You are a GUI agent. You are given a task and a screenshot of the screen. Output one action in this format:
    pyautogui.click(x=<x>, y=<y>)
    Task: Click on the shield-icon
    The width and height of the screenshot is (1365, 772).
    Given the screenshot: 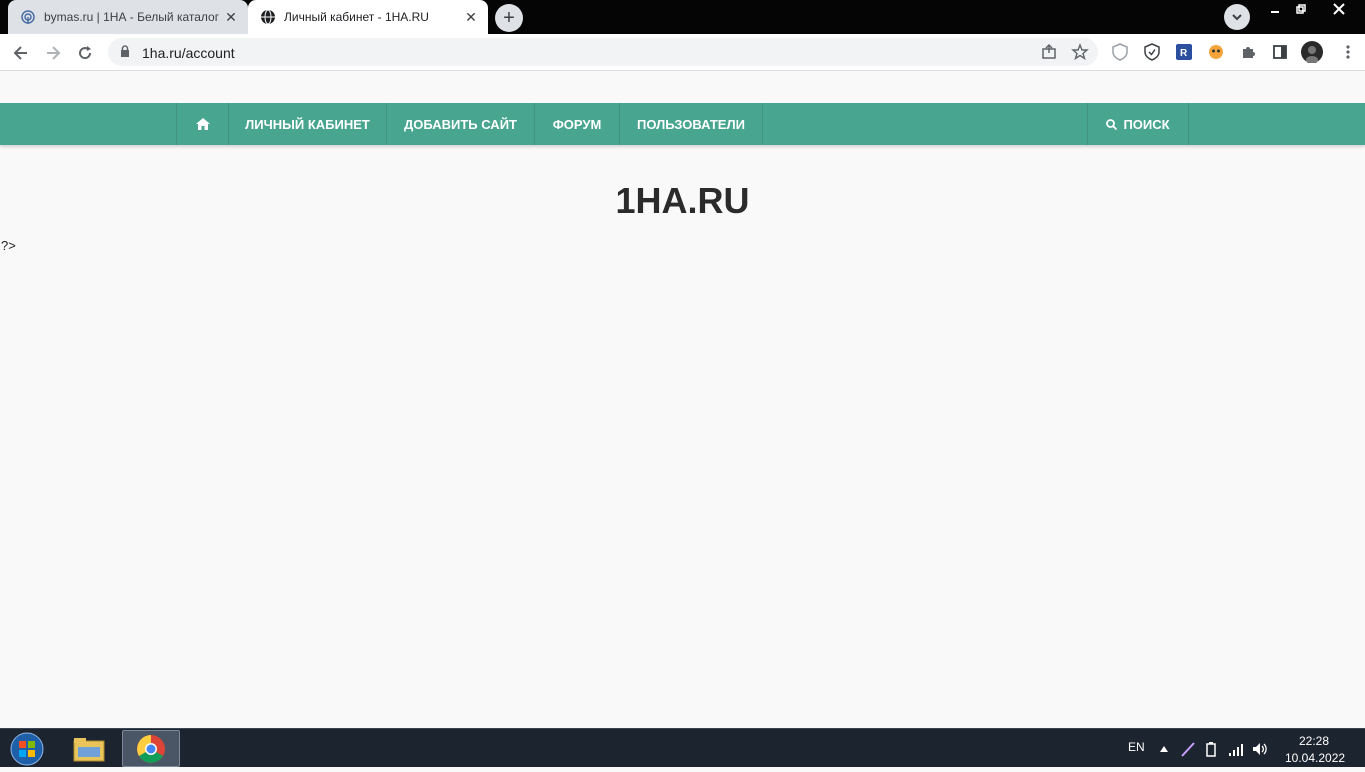 What is the action you would take?
    pyautogui.click(x=1120, y=52)
    